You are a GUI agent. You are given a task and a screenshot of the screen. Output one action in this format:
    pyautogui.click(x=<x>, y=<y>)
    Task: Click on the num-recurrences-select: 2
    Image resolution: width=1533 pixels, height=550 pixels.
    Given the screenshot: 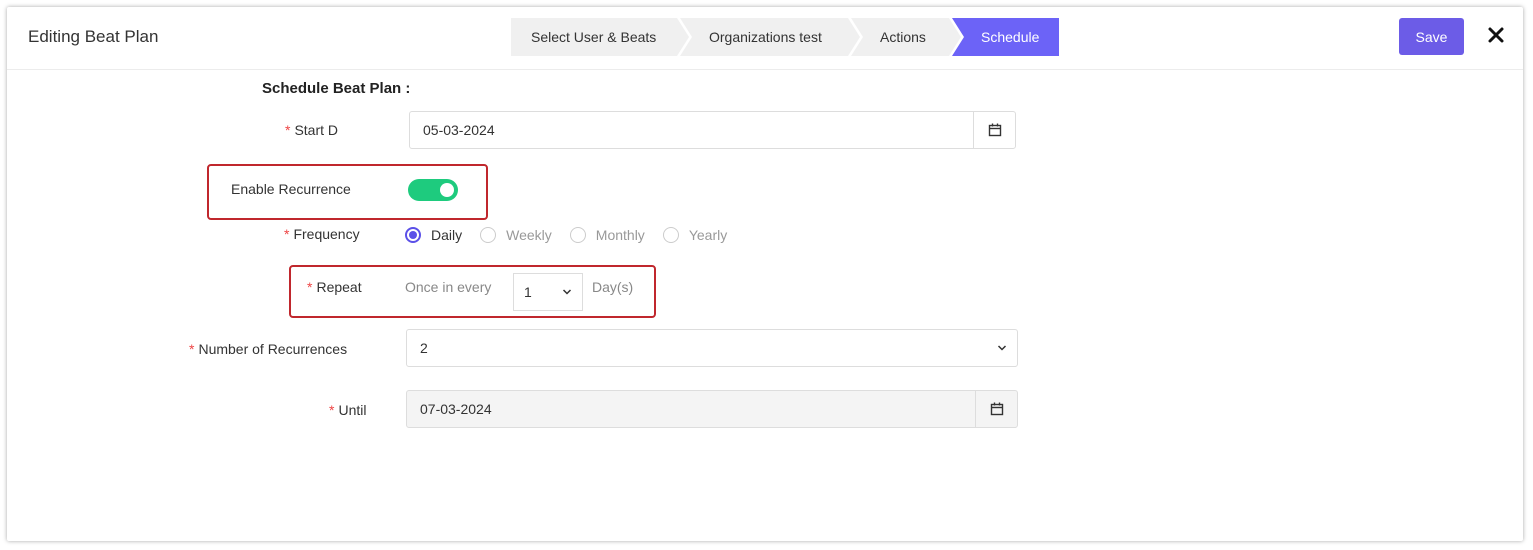 What is the action you would take?
    pyautogui.click(x=712, y=348)
    